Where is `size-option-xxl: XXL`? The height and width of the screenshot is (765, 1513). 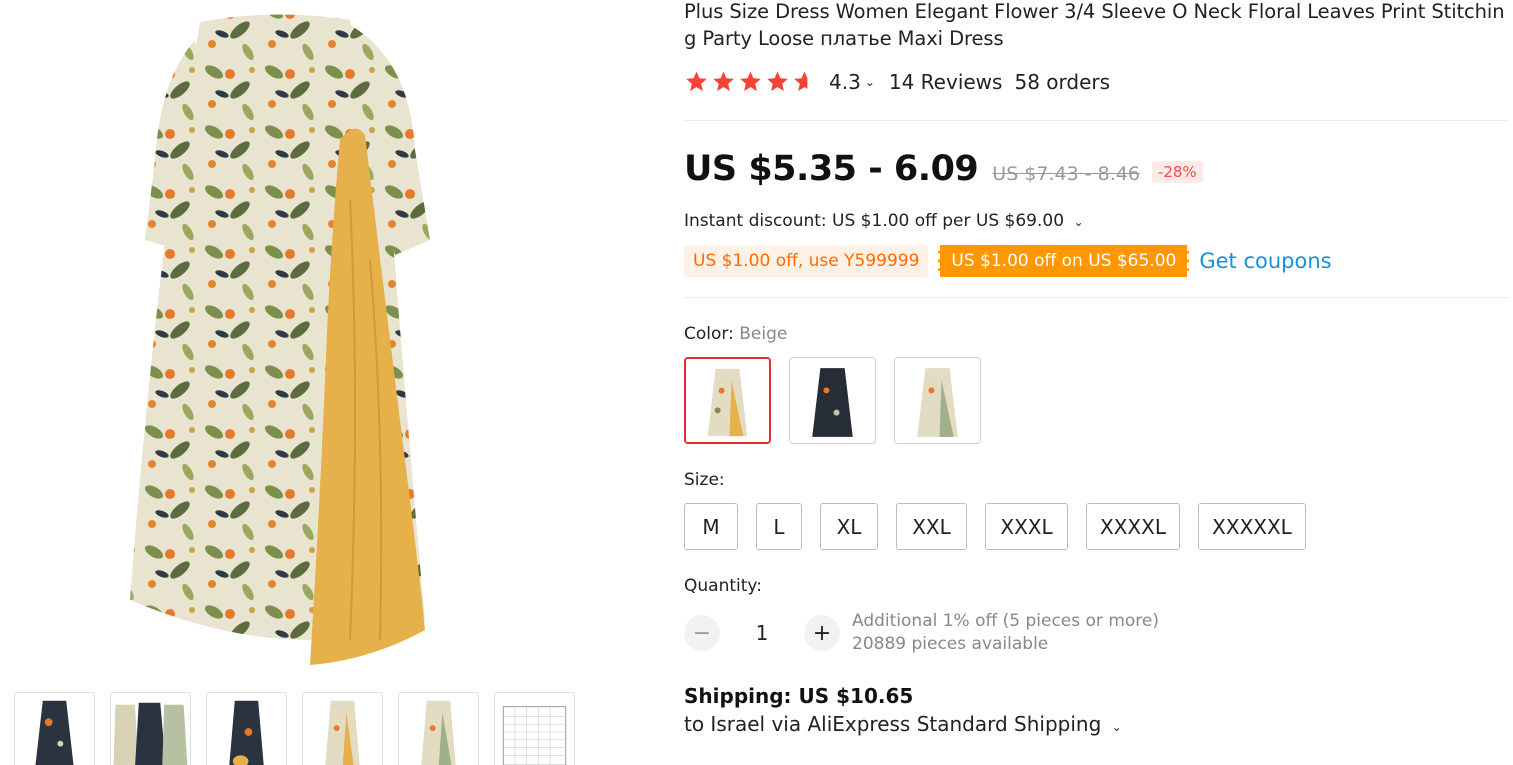
size-option-xxl: XXL is located at coordinates (931, 526).